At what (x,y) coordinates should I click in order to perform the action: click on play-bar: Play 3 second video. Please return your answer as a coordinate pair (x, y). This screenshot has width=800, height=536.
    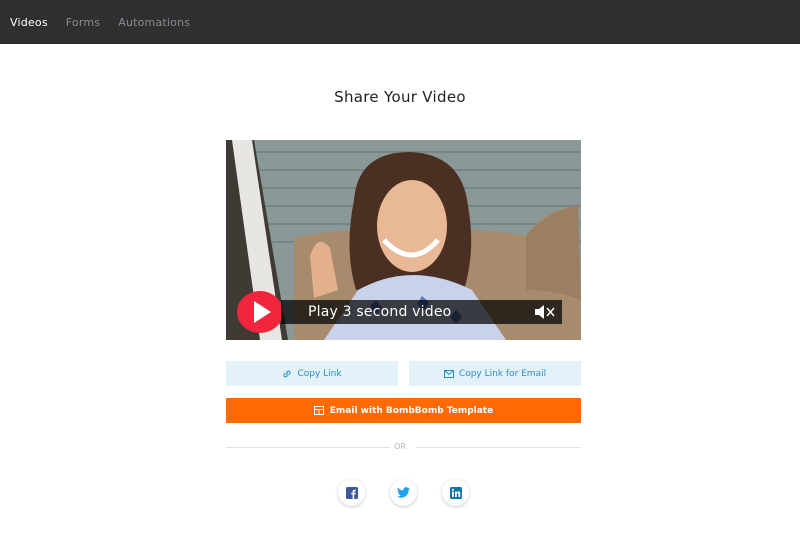
    Looking at the image, I should click on (421, 312).